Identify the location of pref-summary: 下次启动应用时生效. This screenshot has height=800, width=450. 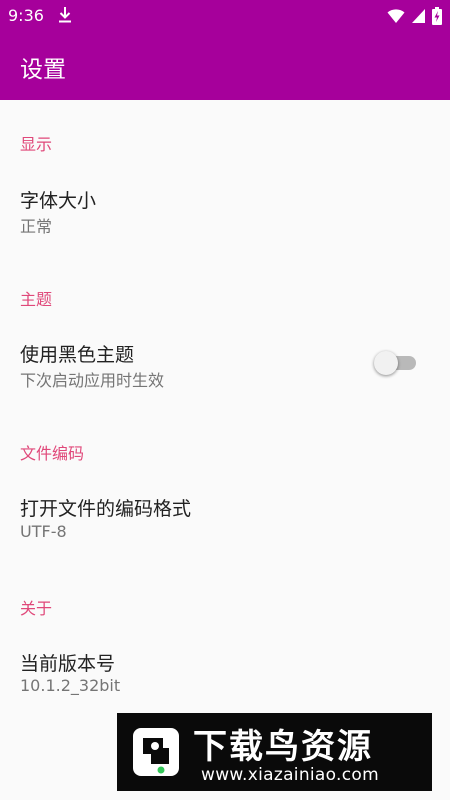
(92, 380).